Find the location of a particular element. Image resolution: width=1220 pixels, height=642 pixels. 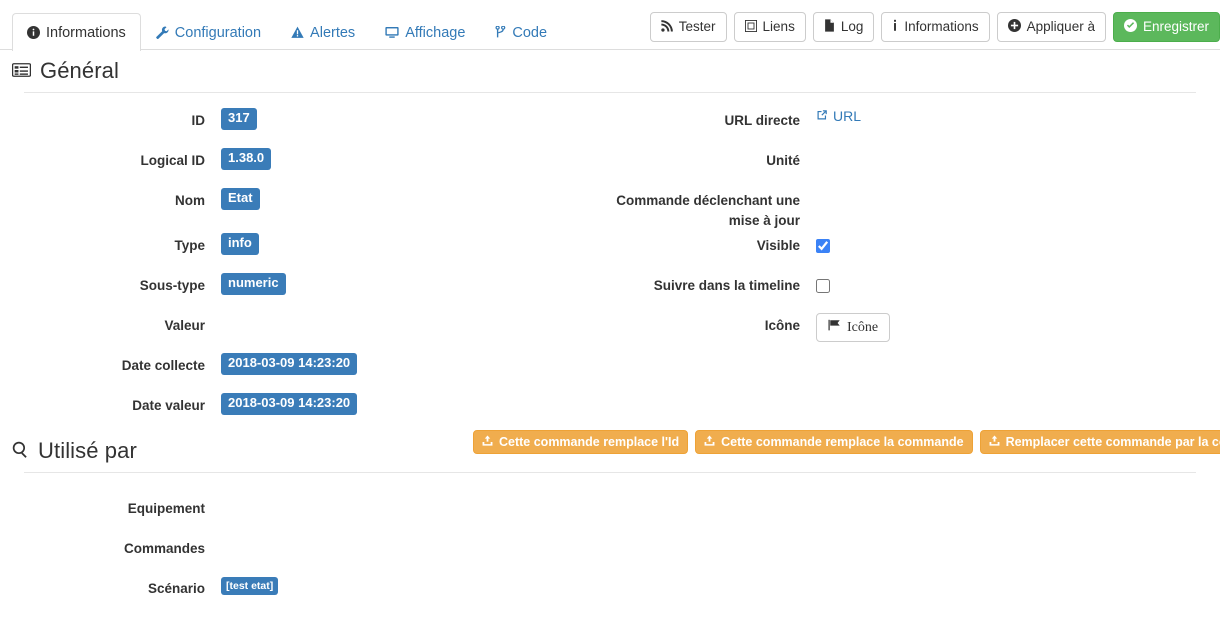

form-row: Equipement is located at coordinates (610, 513).